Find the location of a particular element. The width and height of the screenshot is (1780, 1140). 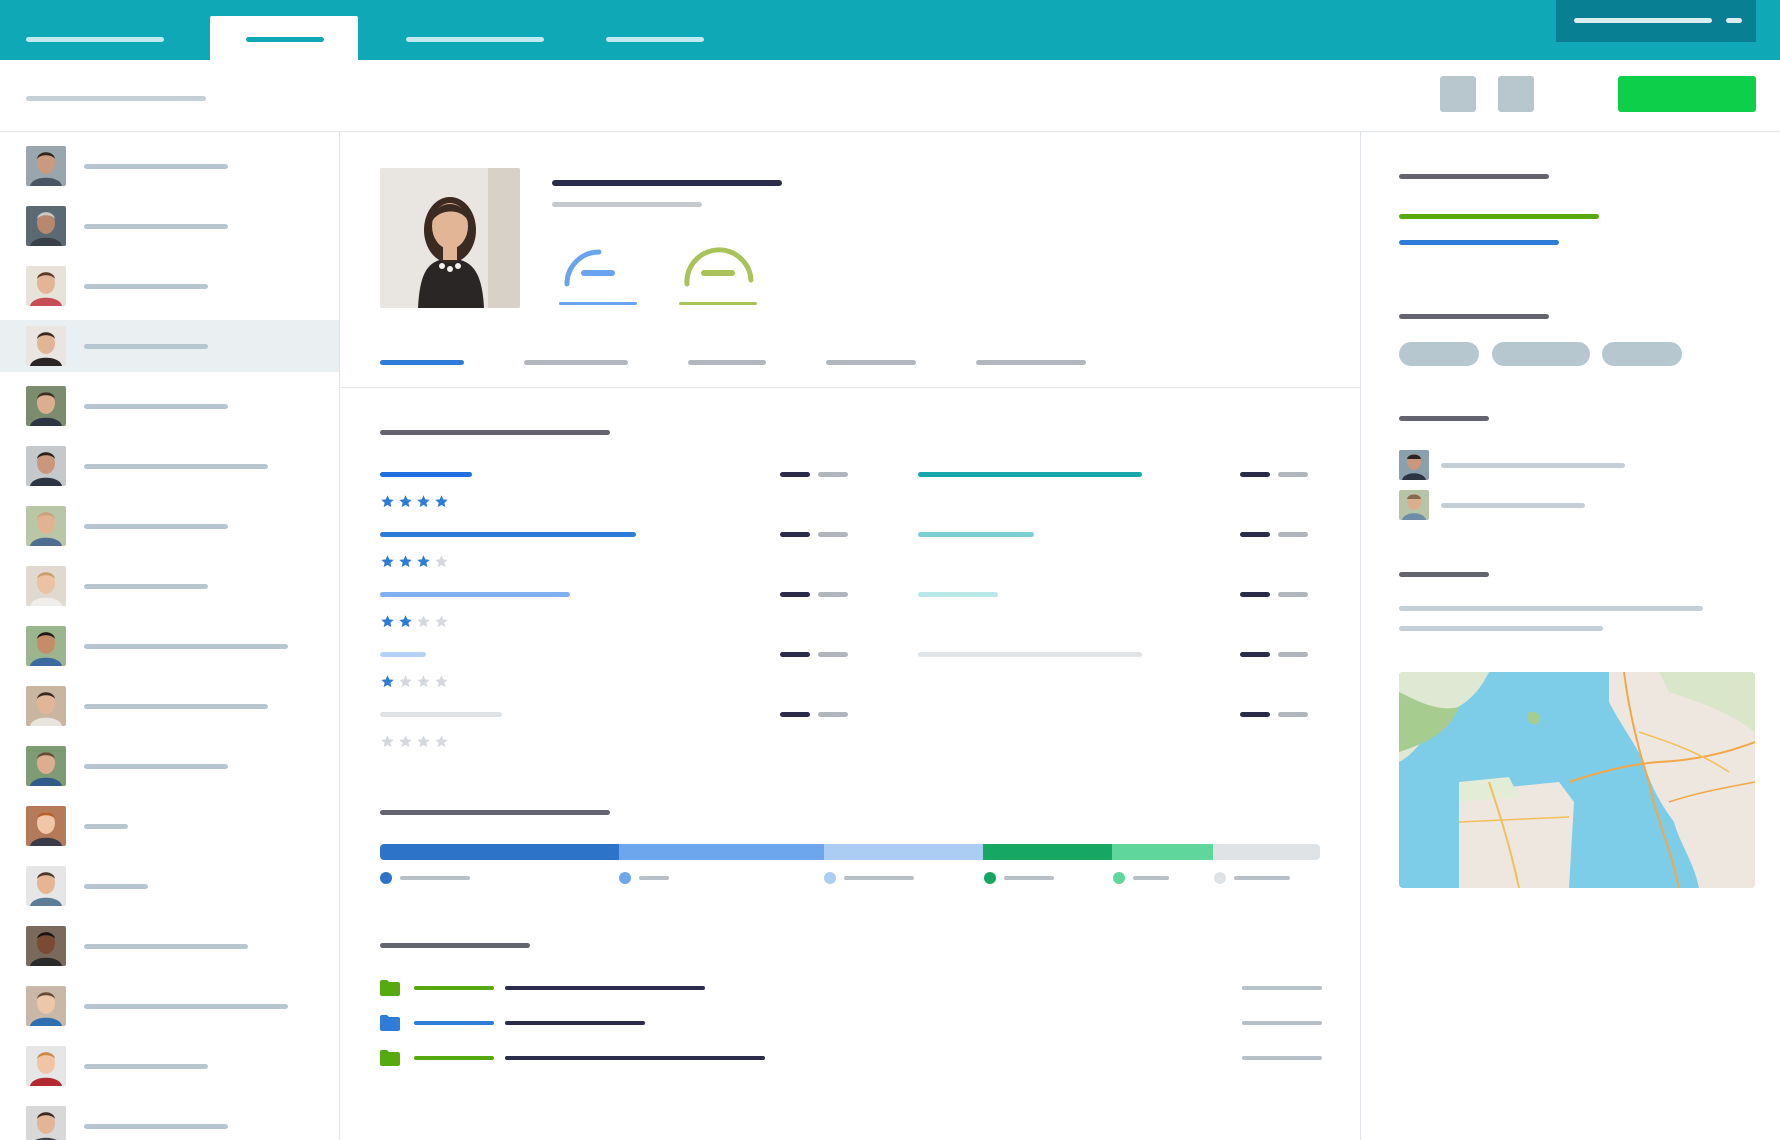

star-rating is located at coordinates (416, 624).